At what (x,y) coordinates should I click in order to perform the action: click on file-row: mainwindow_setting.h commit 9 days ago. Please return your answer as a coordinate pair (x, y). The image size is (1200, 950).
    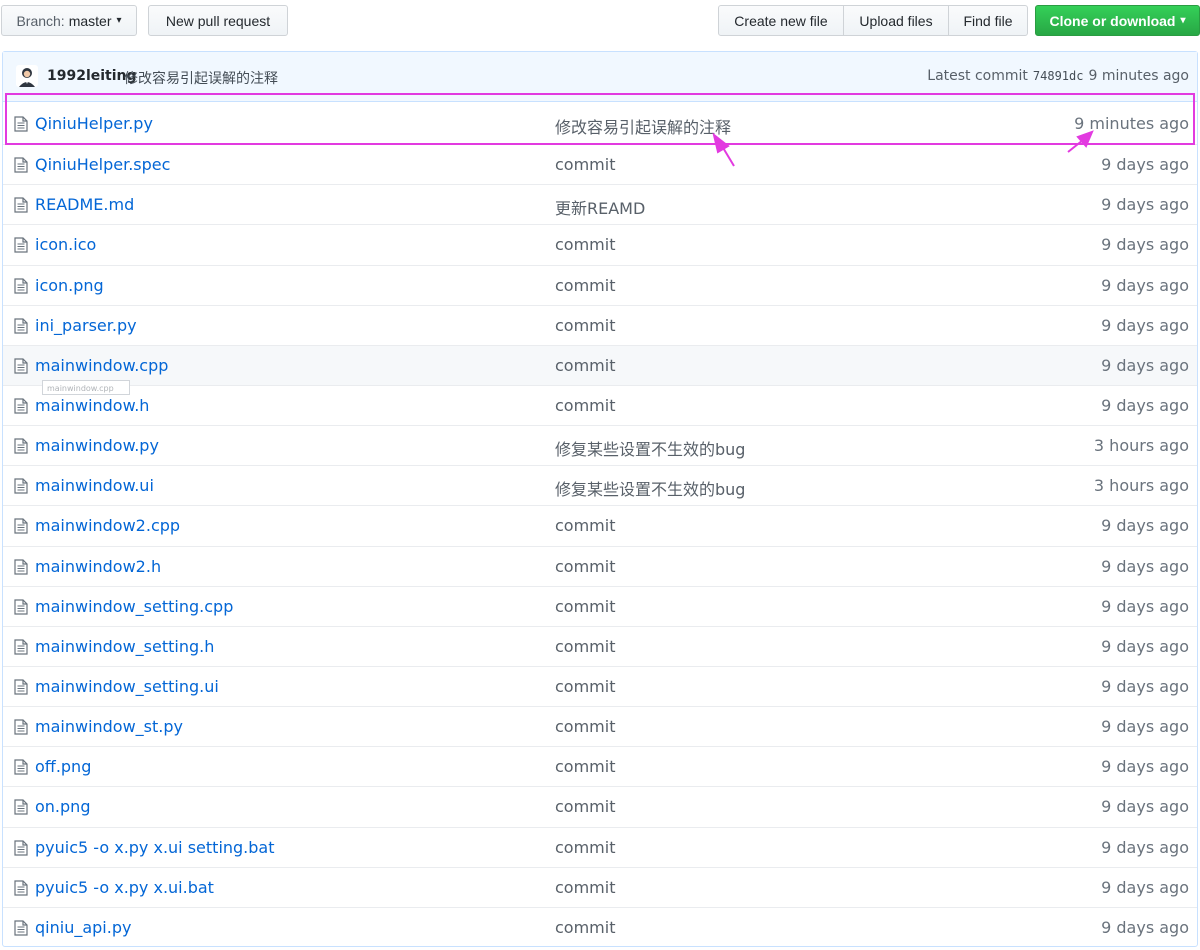
    Looking at the image, I should click on (600, 645).